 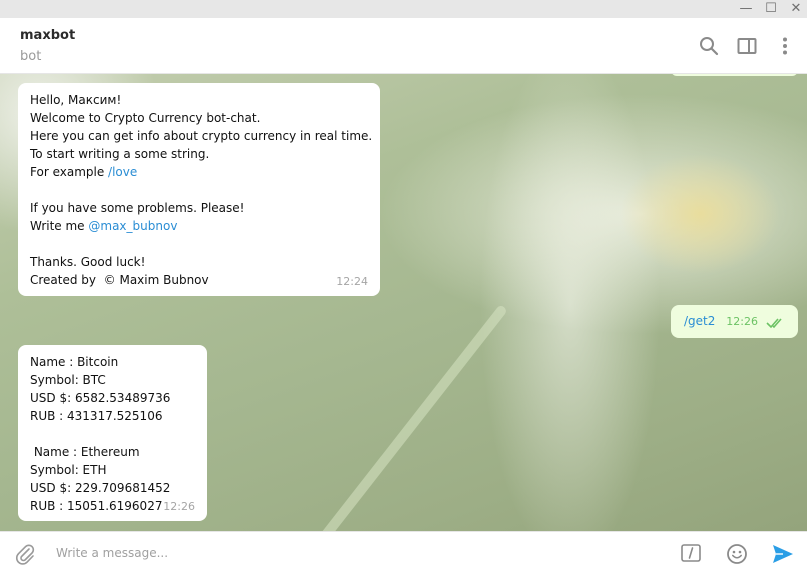 I want to click on message-line: Hello, Максим!, so click(x=76, y=100).